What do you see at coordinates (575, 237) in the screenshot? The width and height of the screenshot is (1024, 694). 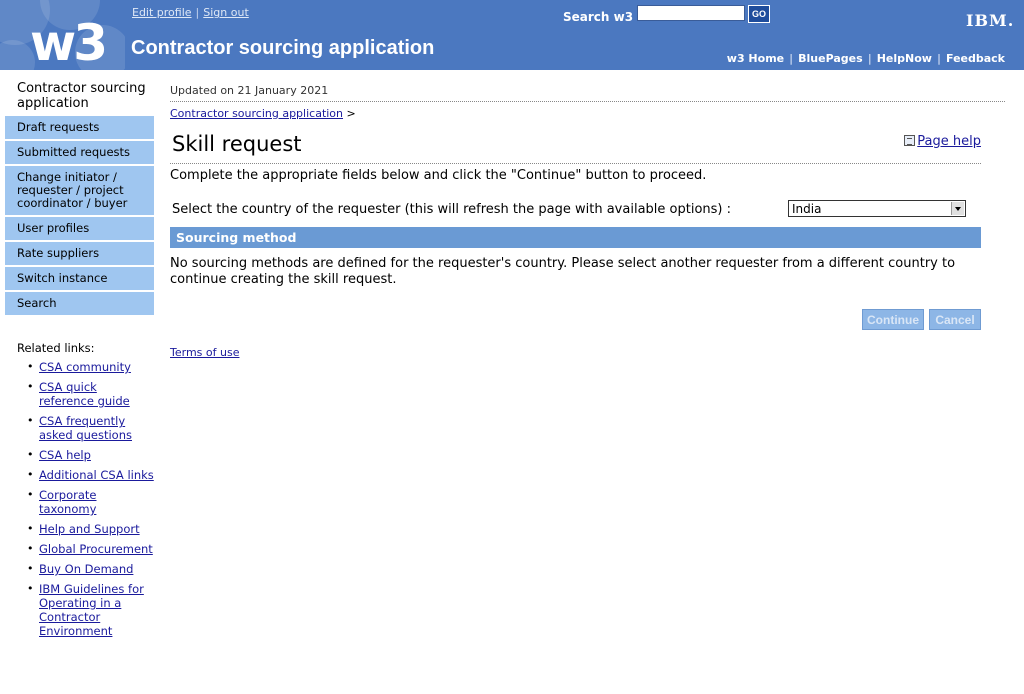 I see `sourcing-method-header: Sourcing method` at bounding box center [575, 237].